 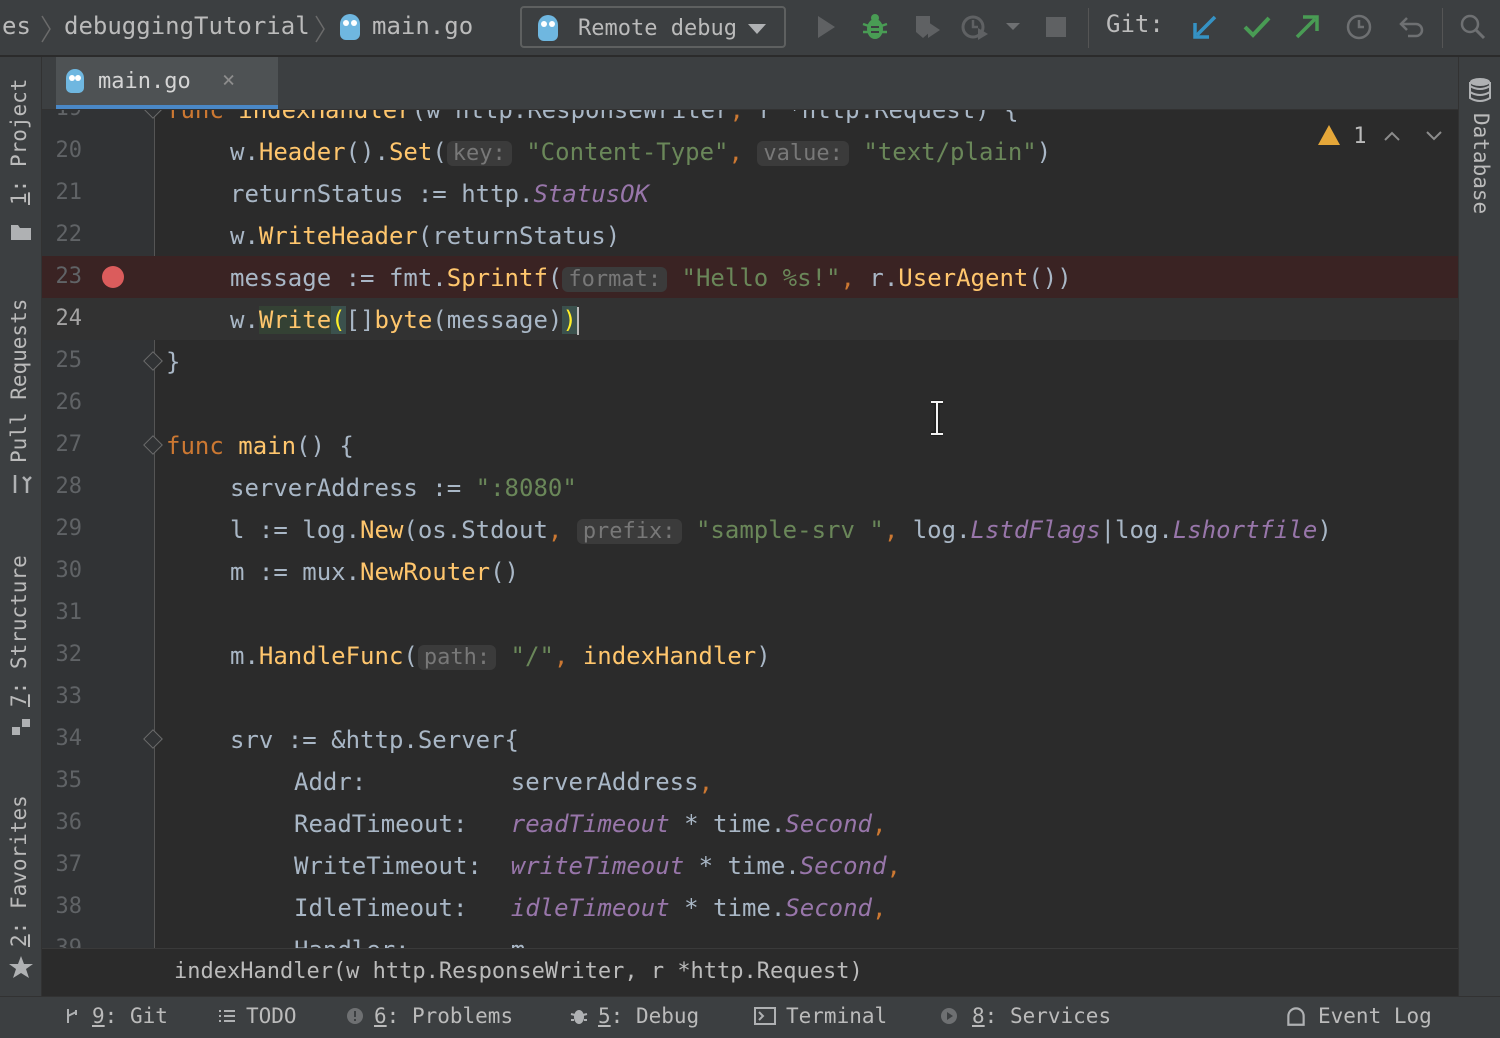 I want to click on rollback-icon, so click(x=1411, y=27).